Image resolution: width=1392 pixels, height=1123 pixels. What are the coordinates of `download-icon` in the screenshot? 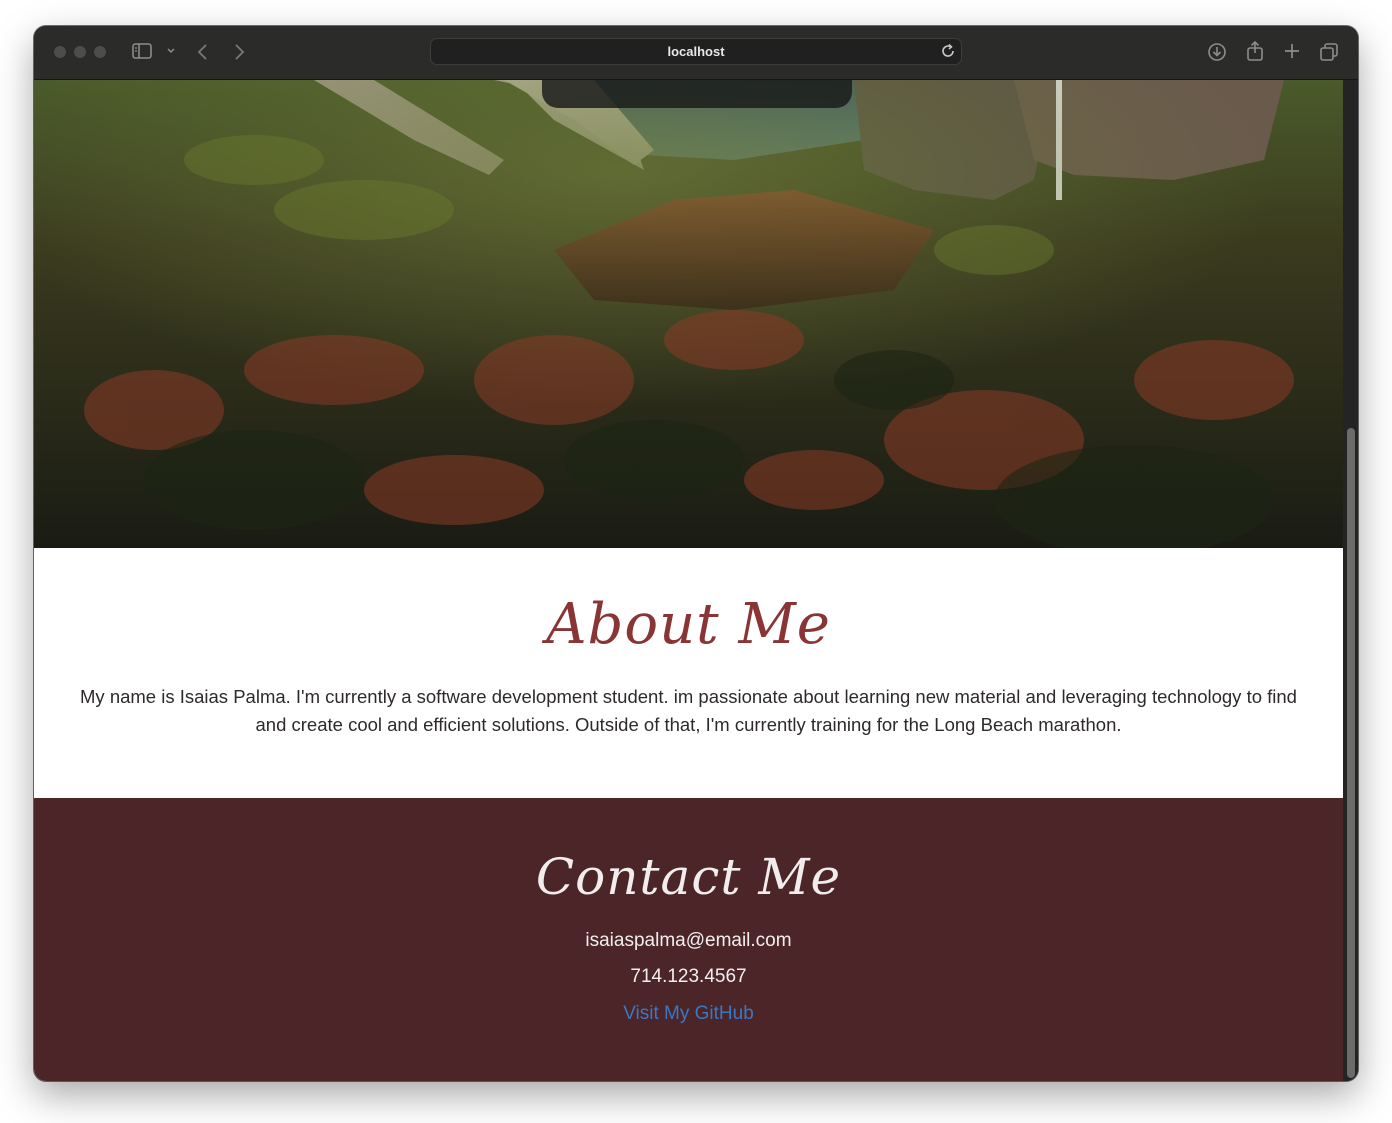 It's located at (1217, 52).